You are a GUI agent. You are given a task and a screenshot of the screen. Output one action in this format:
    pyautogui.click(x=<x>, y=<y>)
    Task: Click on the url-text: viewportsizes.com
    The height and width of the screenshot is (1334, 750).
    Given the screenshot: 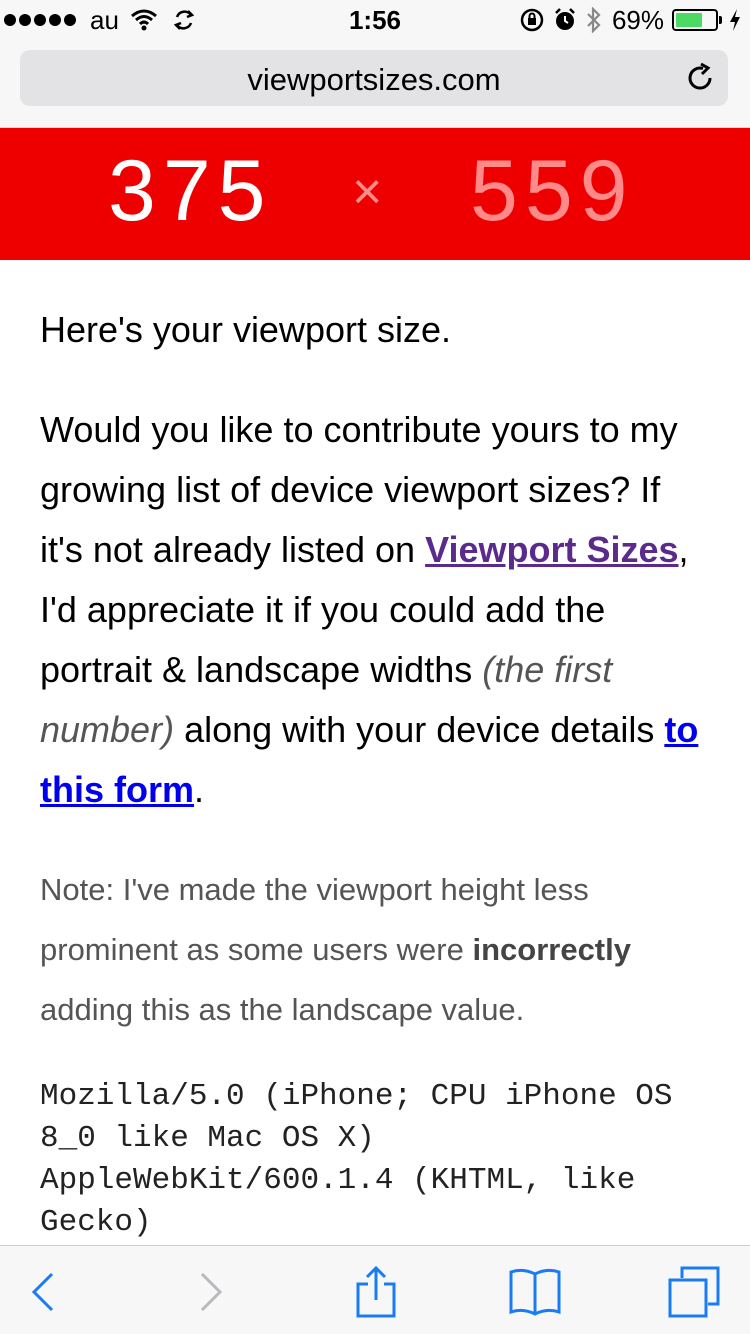 What is the action you would take?
    pyautogui.click(x=374, y=80)
    